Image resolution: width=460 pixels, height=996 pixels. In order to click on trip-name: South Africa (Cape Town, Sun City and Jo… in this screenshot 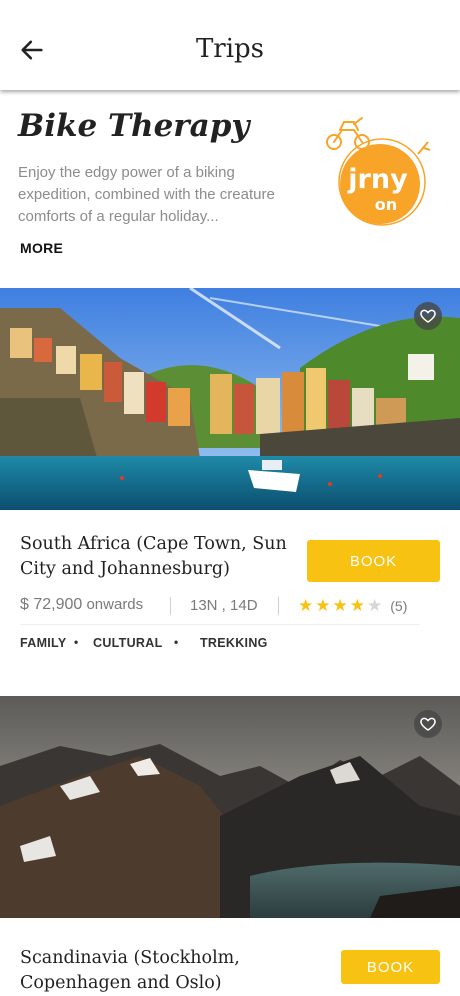, I will do `click(160, 557)`.